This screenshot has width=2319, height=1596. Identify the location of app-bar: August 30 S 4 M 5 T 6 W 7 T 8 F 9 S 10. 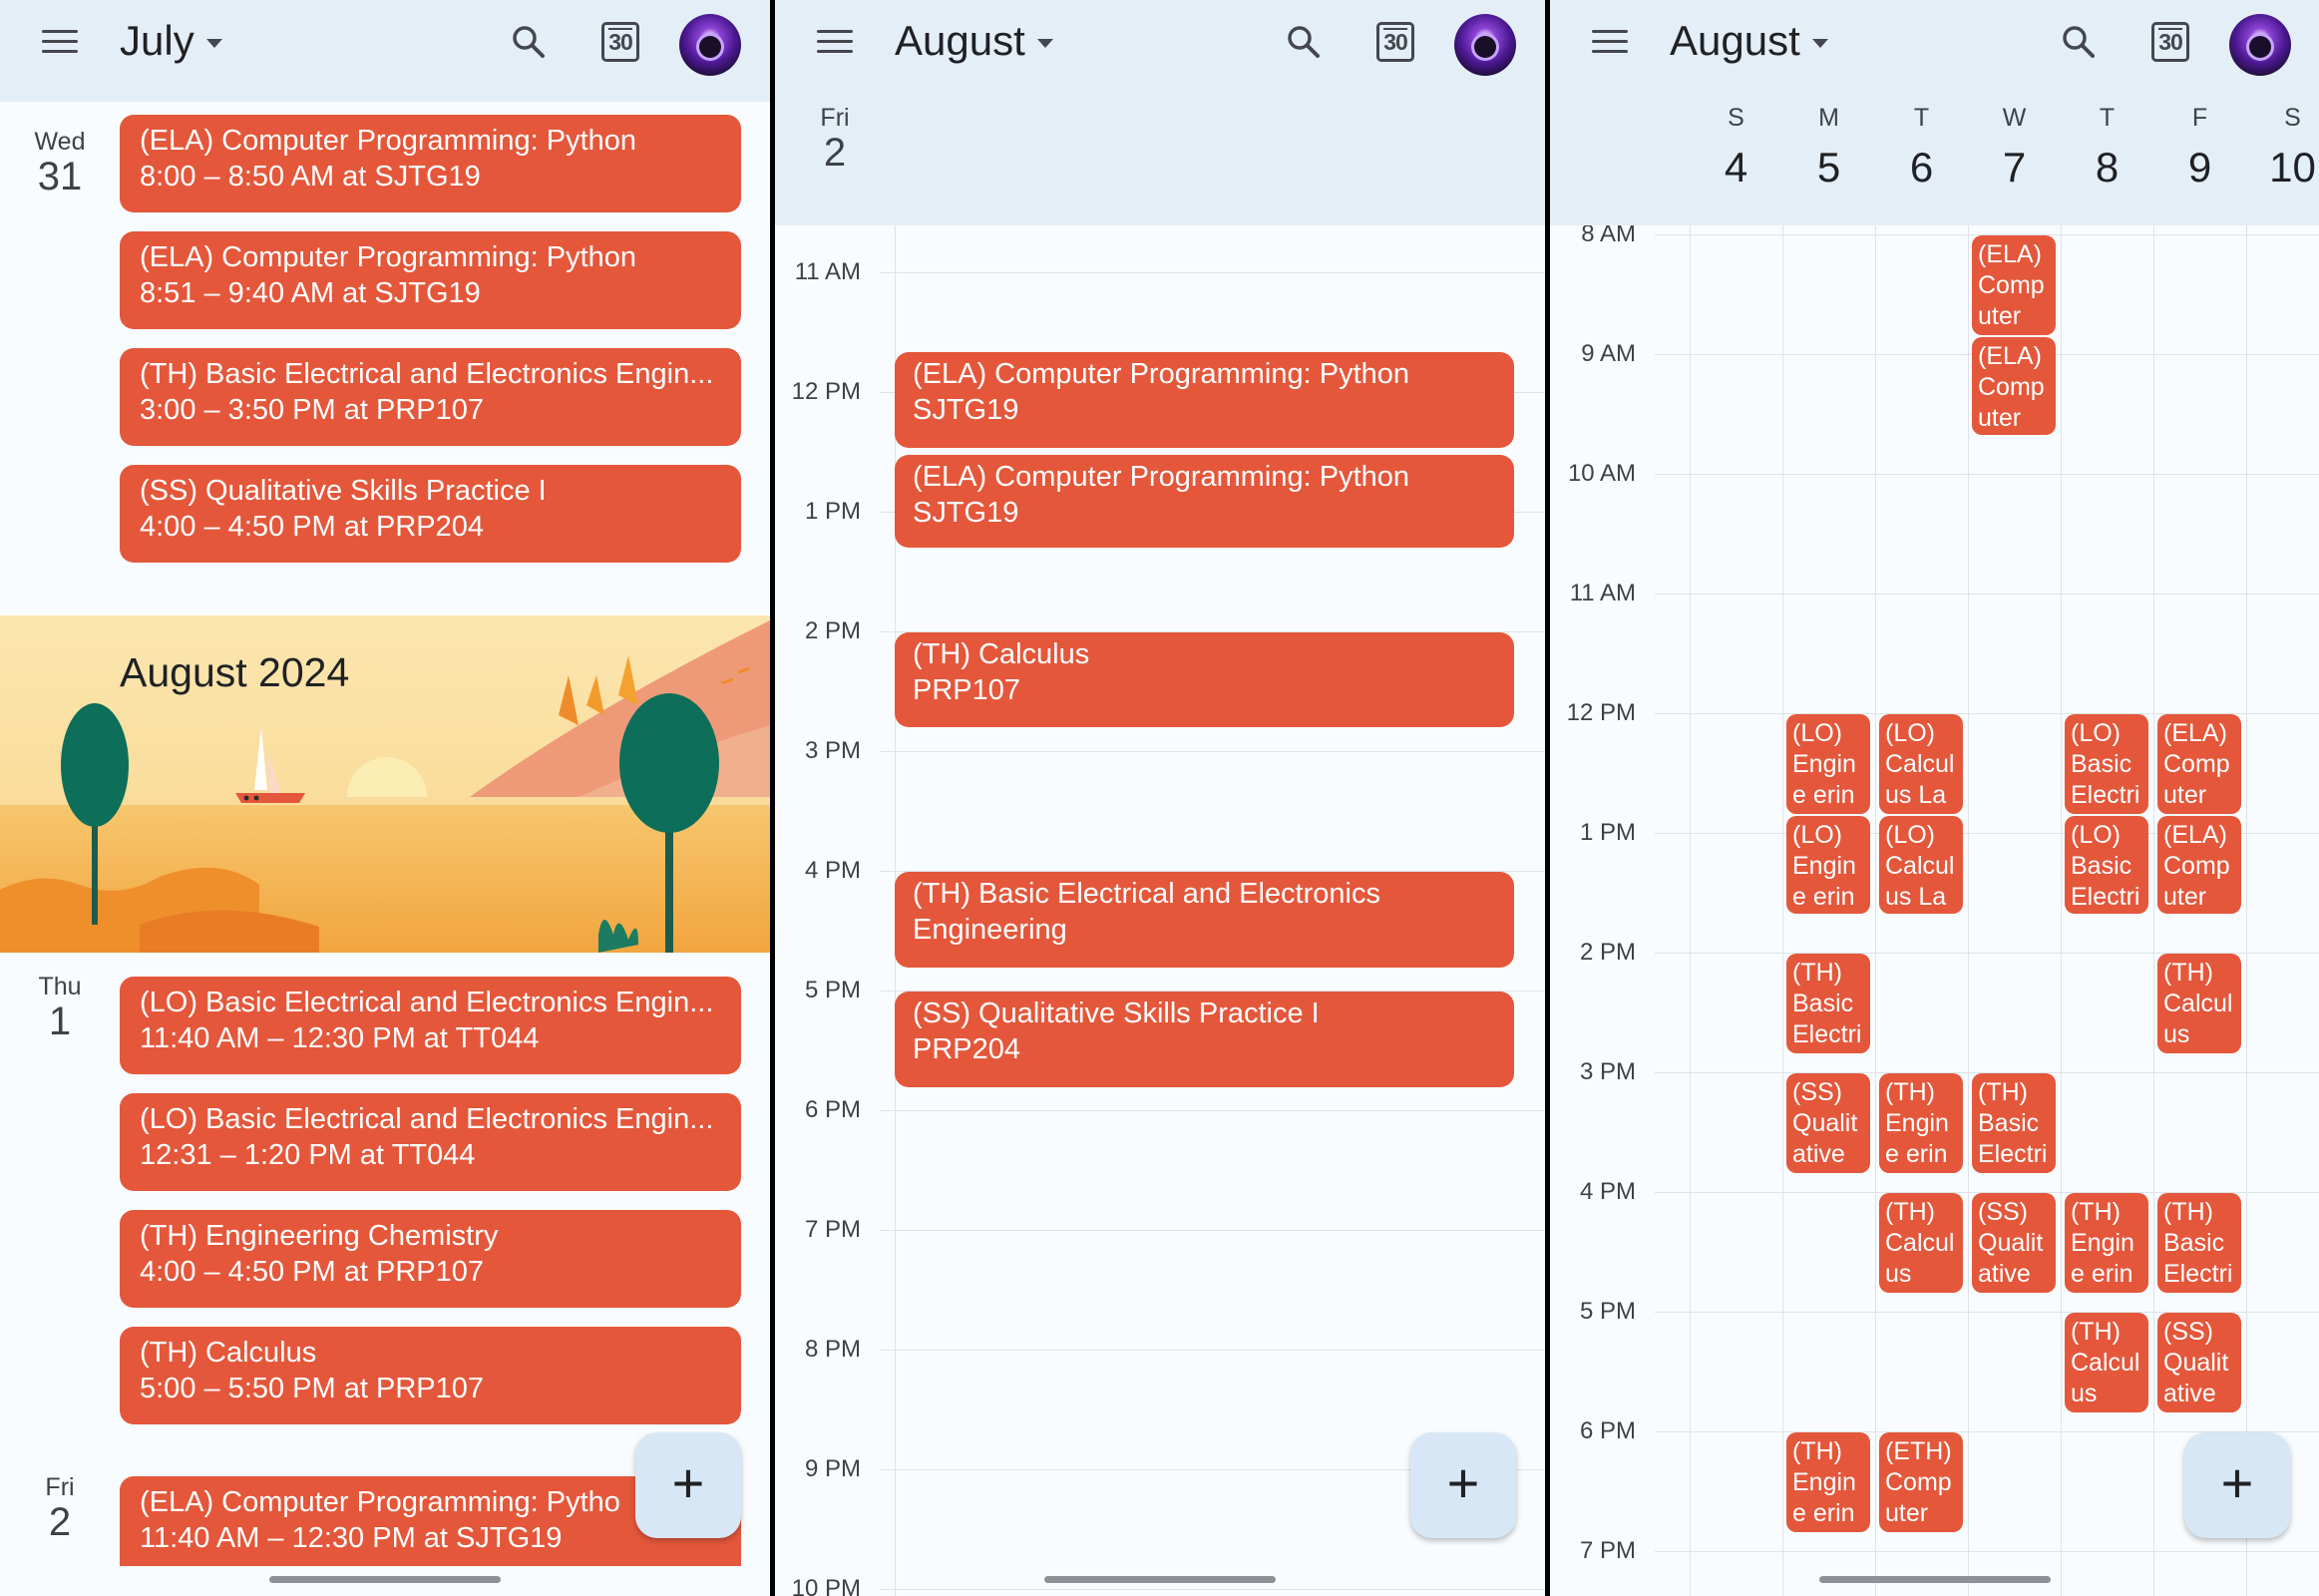
(1934, 112).